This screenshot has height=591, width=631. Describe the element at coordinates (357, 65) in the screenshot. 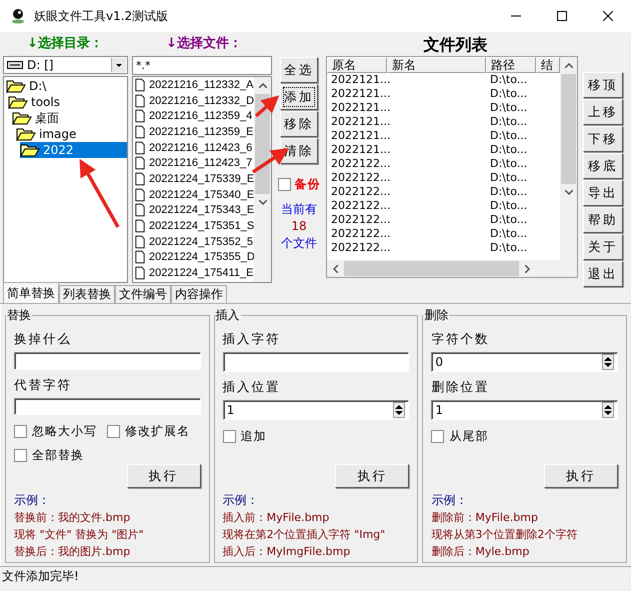

I see `column-header: 原名` at that location.